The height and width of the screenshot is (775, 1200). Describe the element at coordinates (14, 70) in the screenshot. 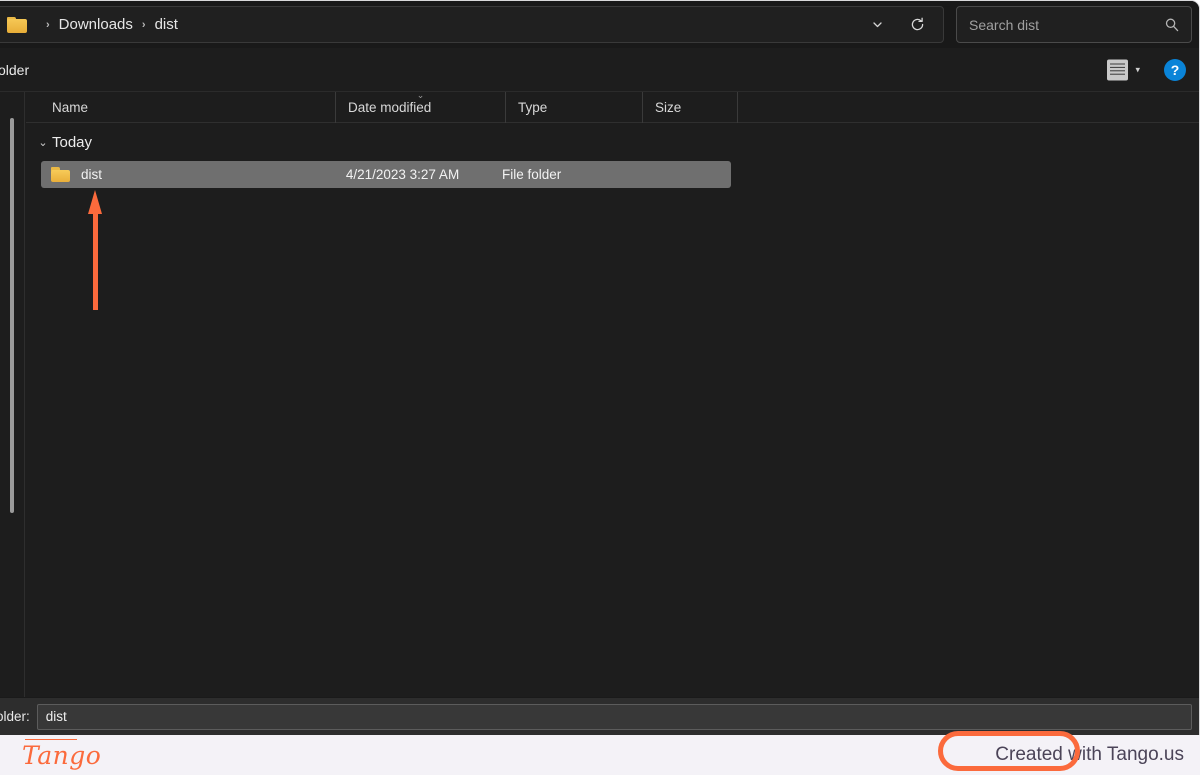

I see `new-folder-button: older` at that location.